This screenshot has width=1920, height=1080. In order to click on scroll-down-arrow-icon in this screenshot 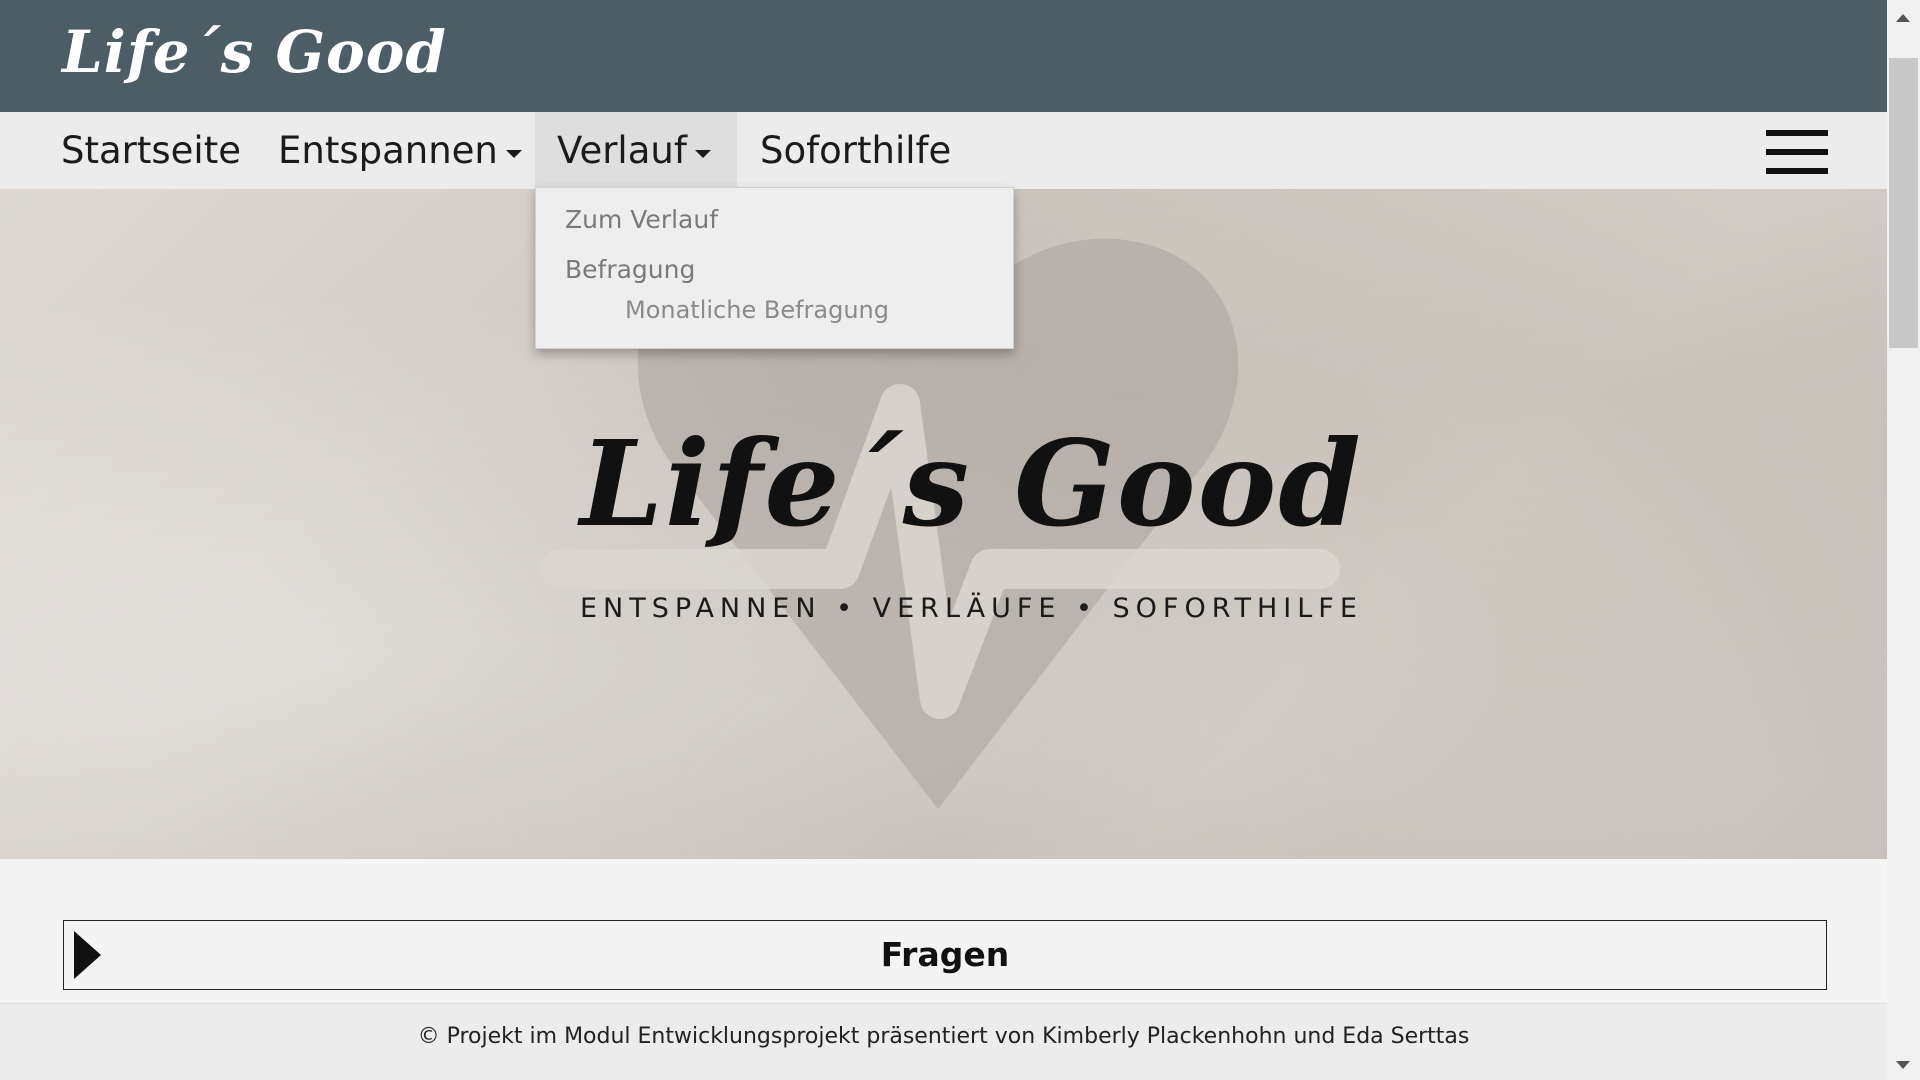, I will do `click(1903, 1065)`.